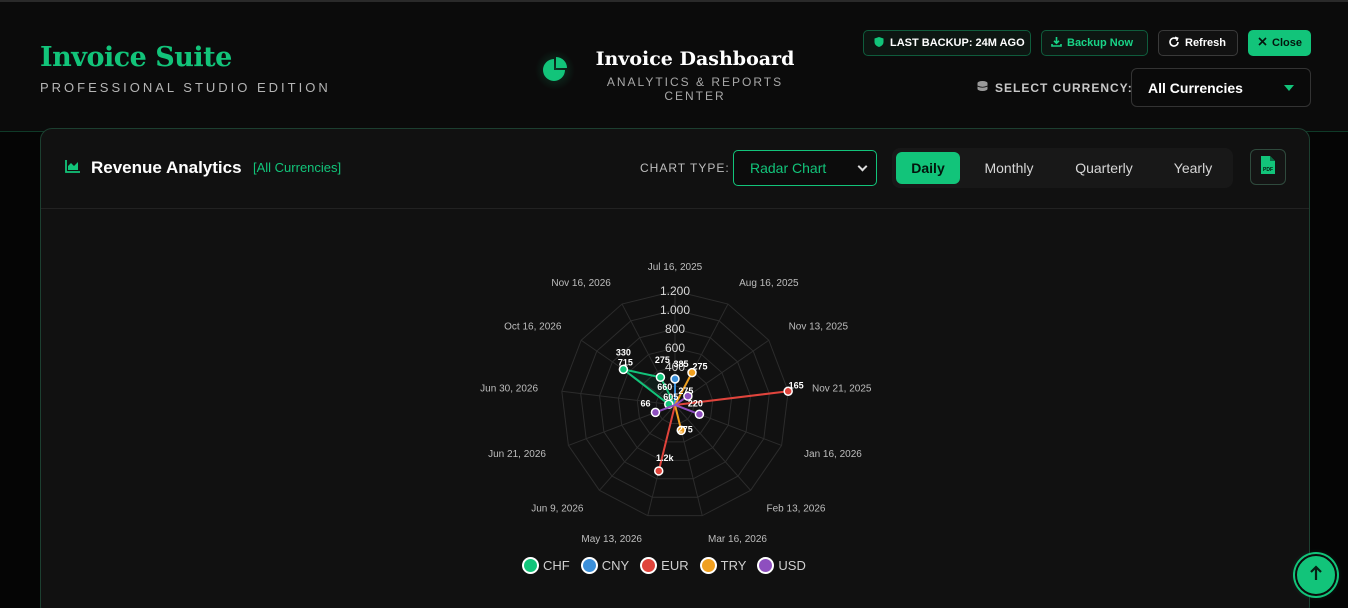 Image resolution: width=1348 pixels, height=608 pixels. I want to click on backup-status-badge: LAST BACKUP: 24M AGO, so click(947, 43).